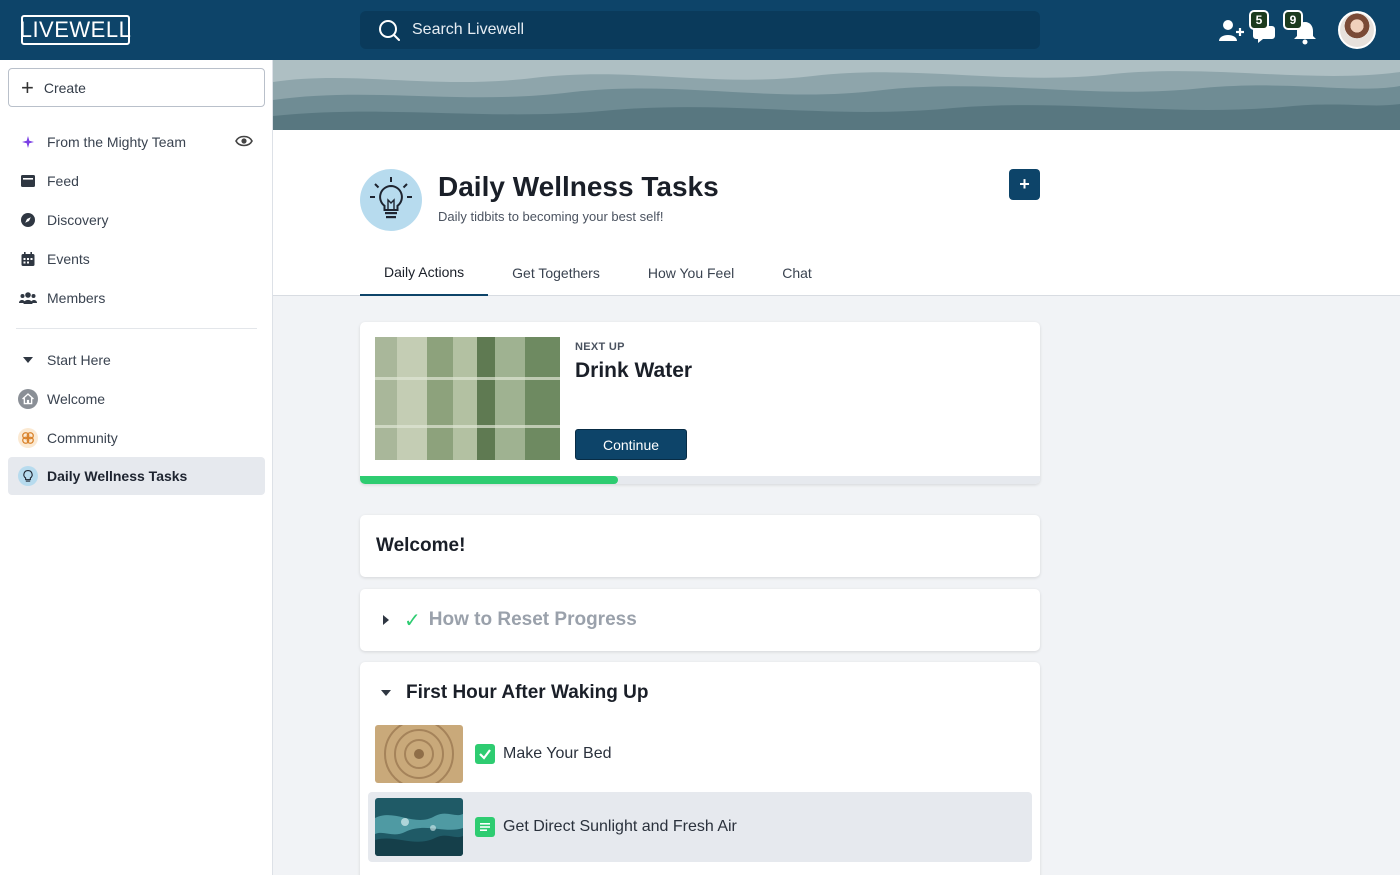 This screenshot has height=875, width=1400. I want to click on page-title: Daily Wellness Tasks, so click(578, 186).